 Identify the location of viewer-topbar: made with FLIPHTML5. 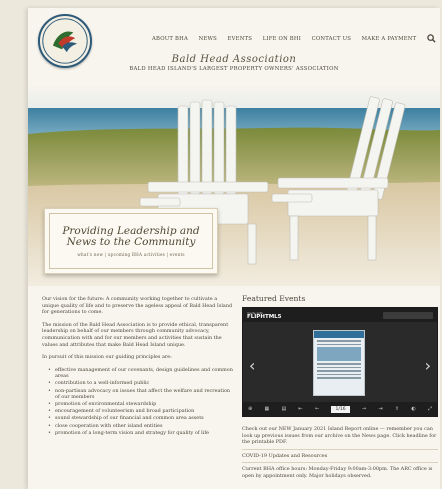
(340, 315).